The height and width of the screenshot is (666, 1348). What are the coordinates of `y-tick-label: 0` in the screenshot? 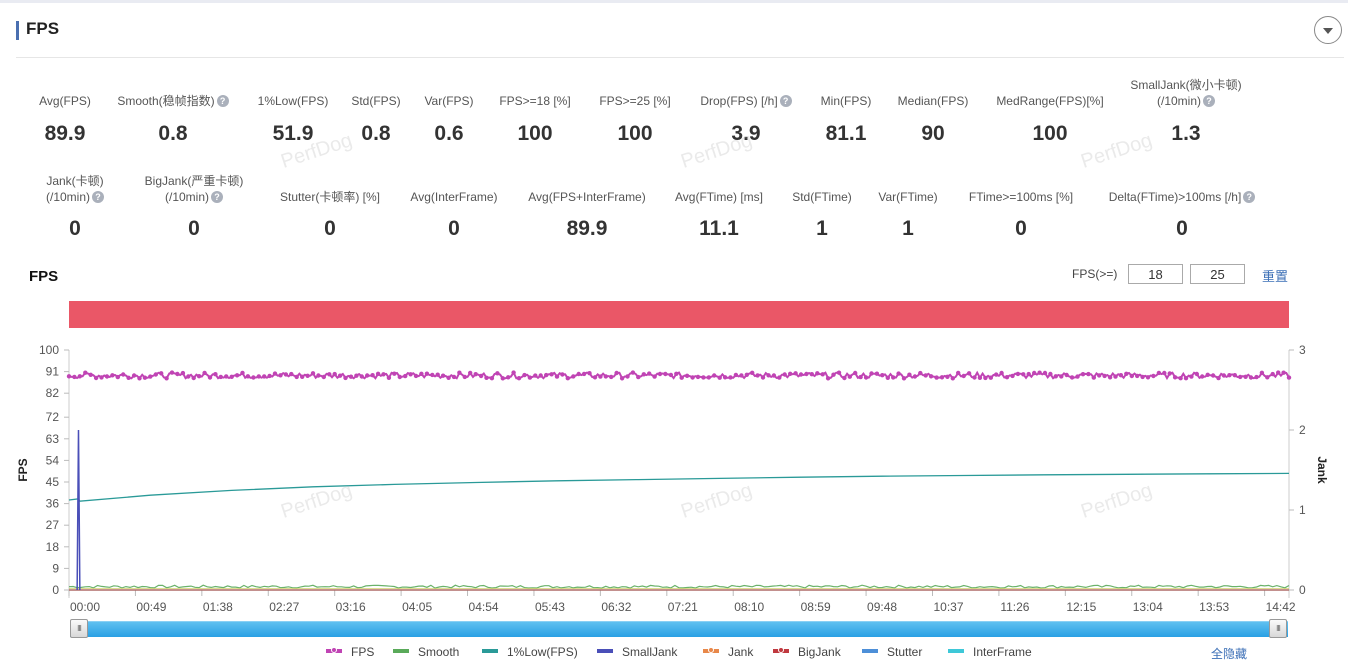 It's located at (55, 590).